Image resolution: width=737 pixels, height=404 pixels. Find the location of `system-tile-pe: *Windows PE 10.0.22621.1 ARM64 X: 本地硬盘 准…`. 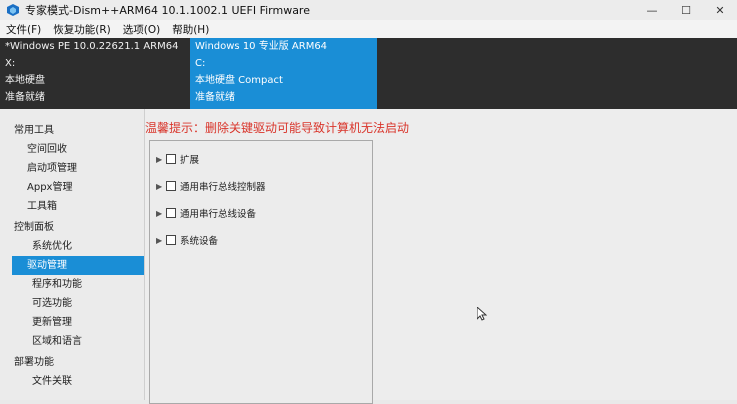

system-tile-pe: *Windows PE 10.0.22621.1 ARM64 X: 本地硬盘 准… is located at coordinates (95, 73).